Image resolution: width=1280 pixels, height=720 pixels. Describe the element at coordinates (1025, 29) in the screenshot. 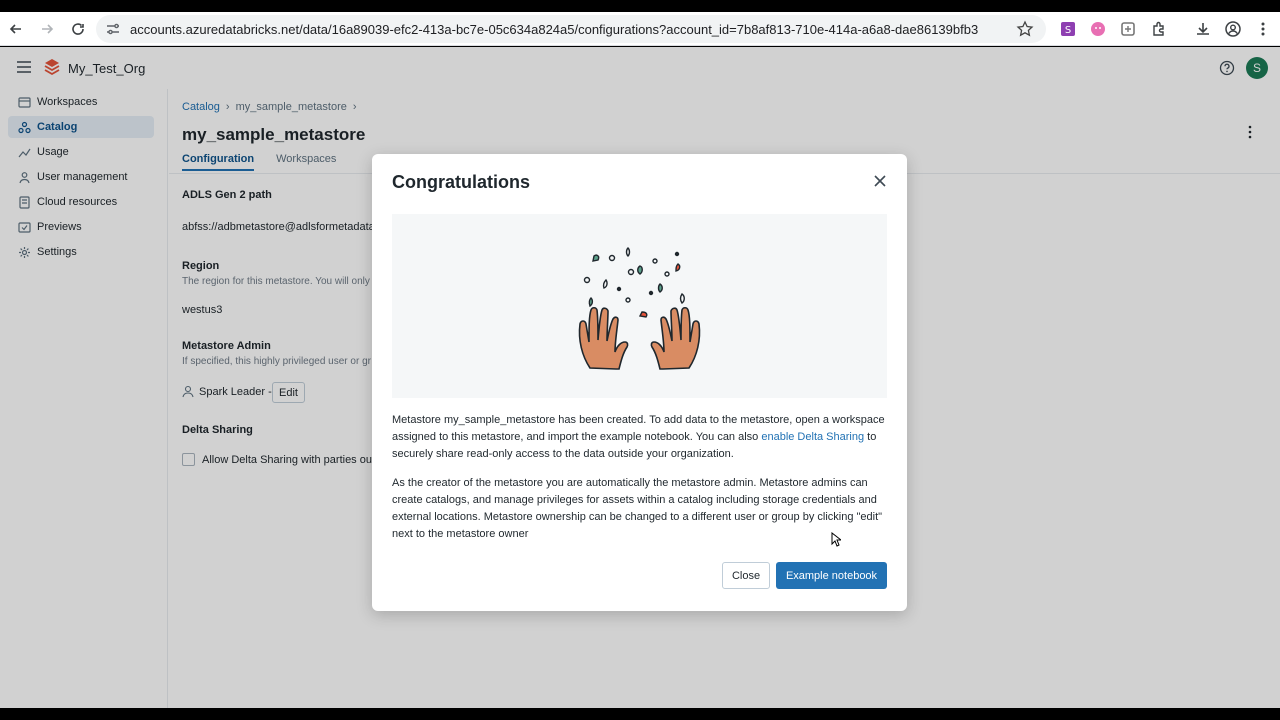

I see `bookmark-star-icon` at that location.